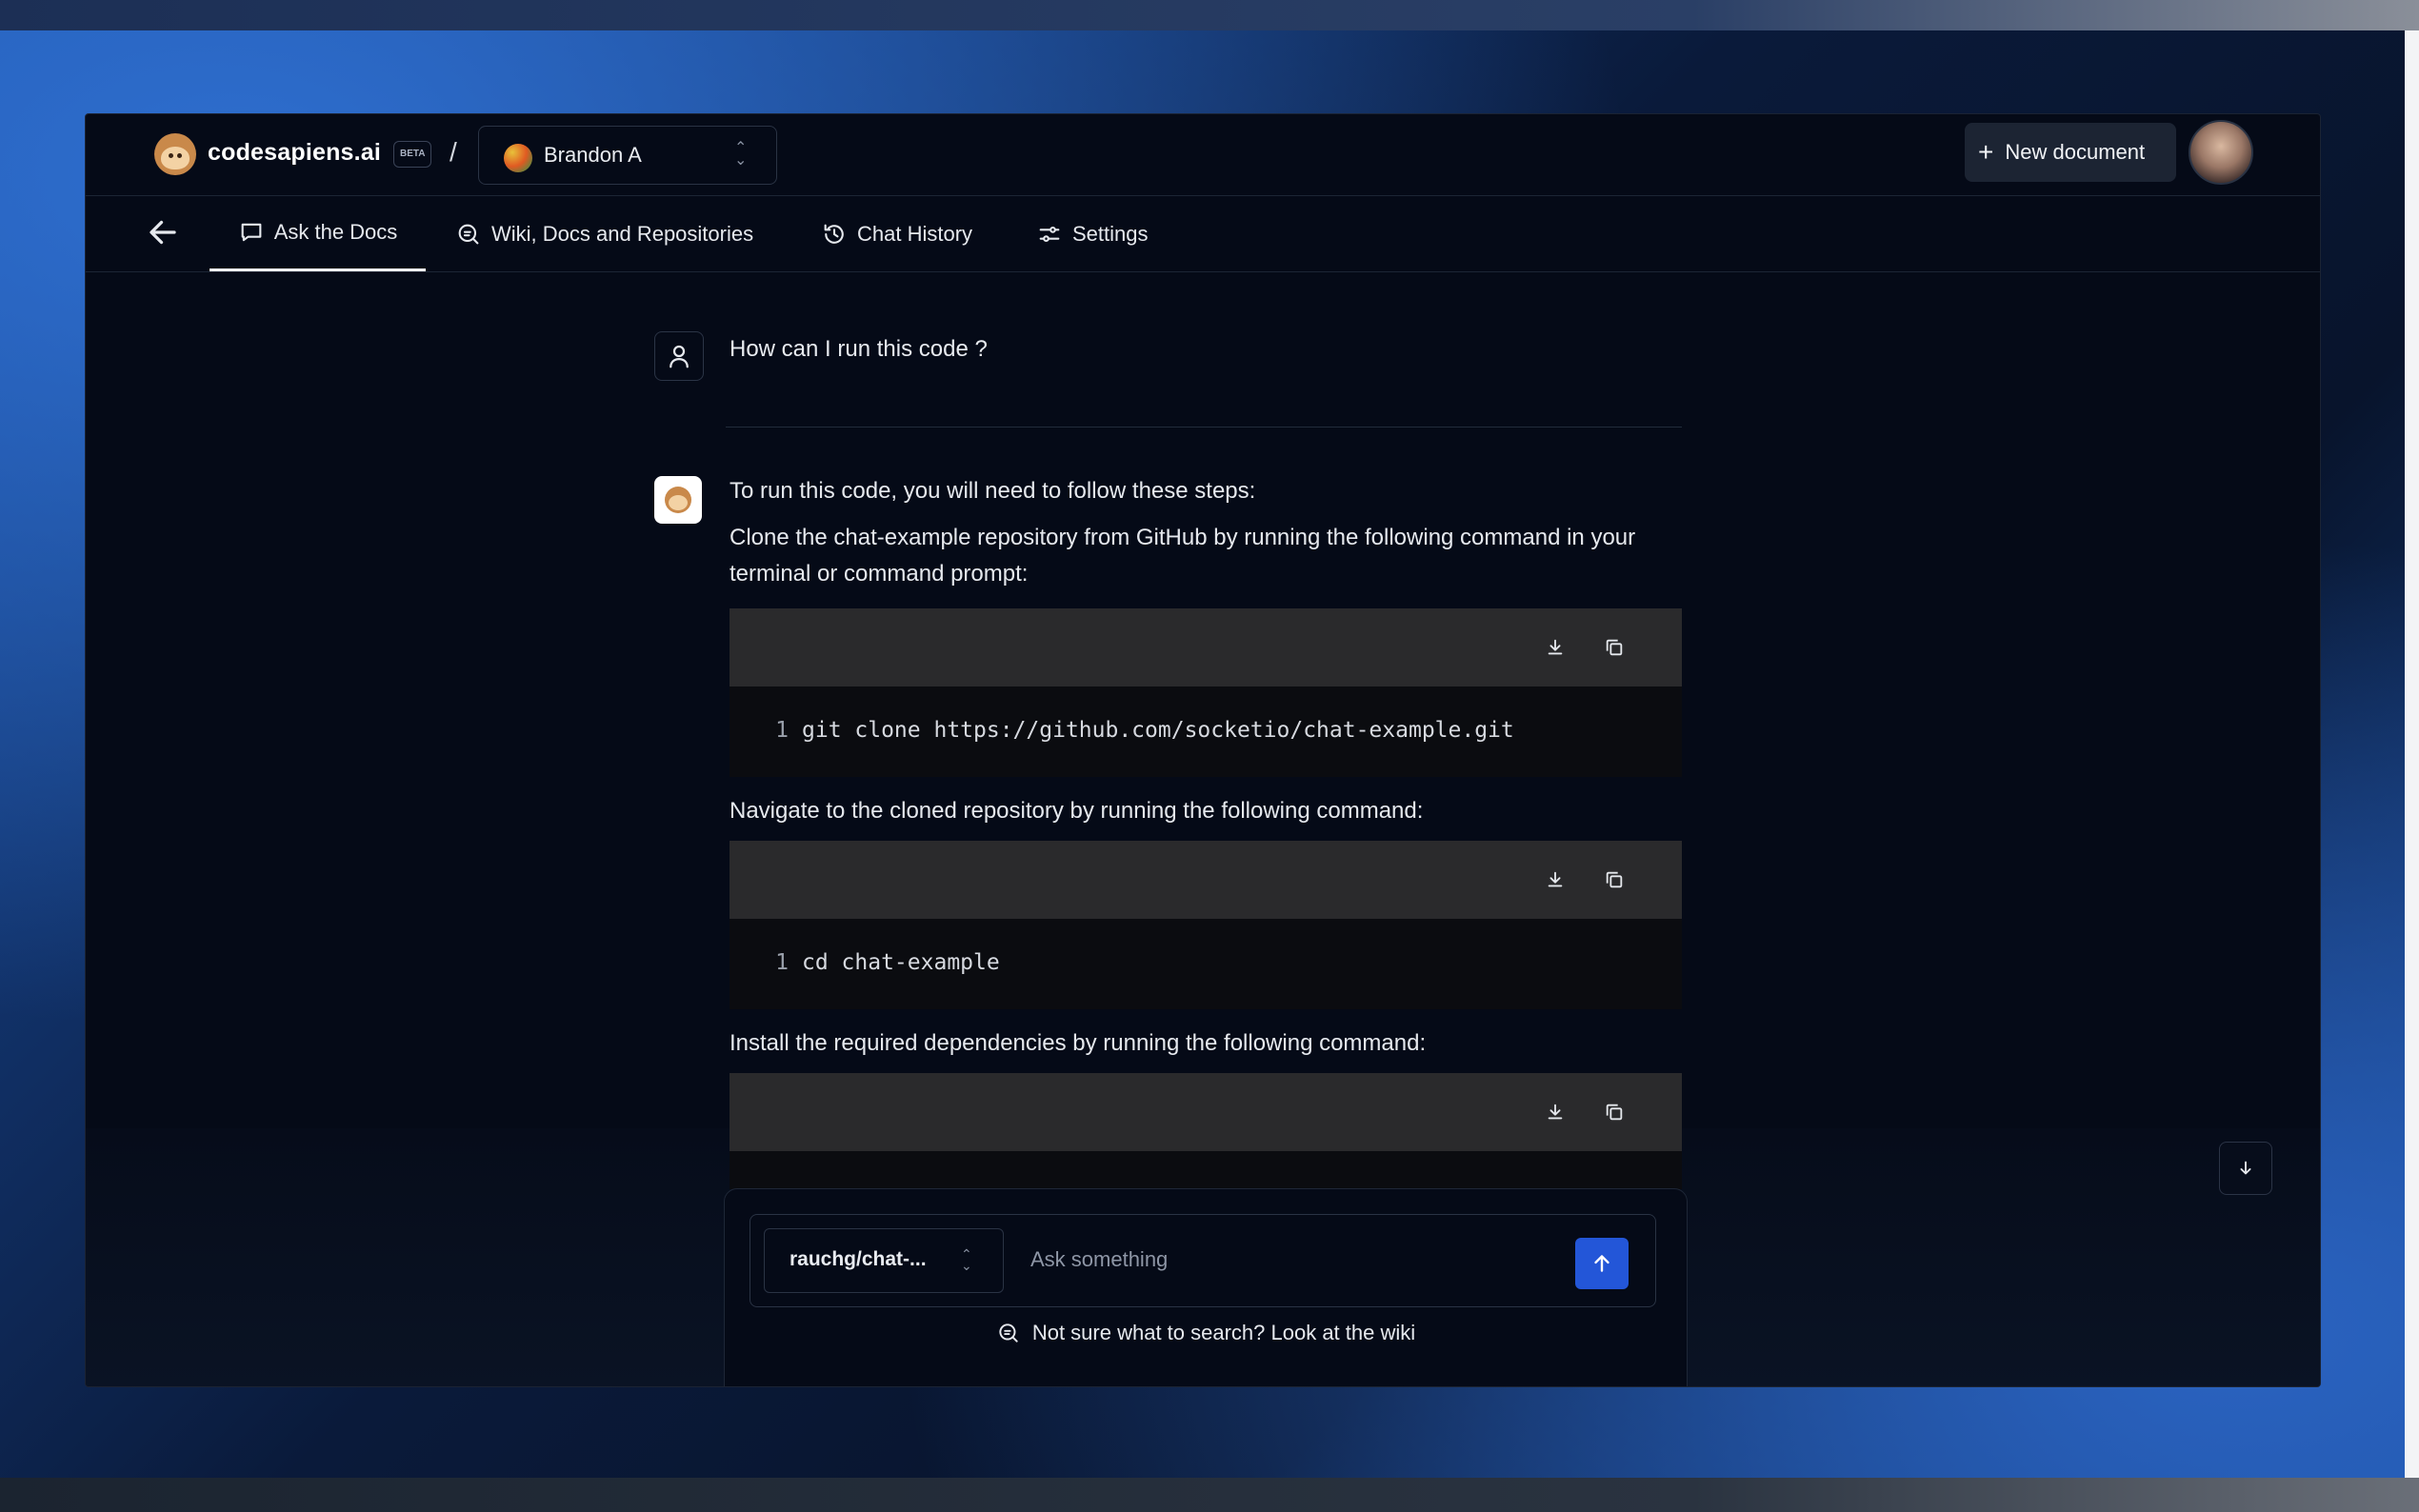 Image resolution: width=2419 pixels, height=1512 pixels. I want to click on user-message-icon, so click(679, 356).